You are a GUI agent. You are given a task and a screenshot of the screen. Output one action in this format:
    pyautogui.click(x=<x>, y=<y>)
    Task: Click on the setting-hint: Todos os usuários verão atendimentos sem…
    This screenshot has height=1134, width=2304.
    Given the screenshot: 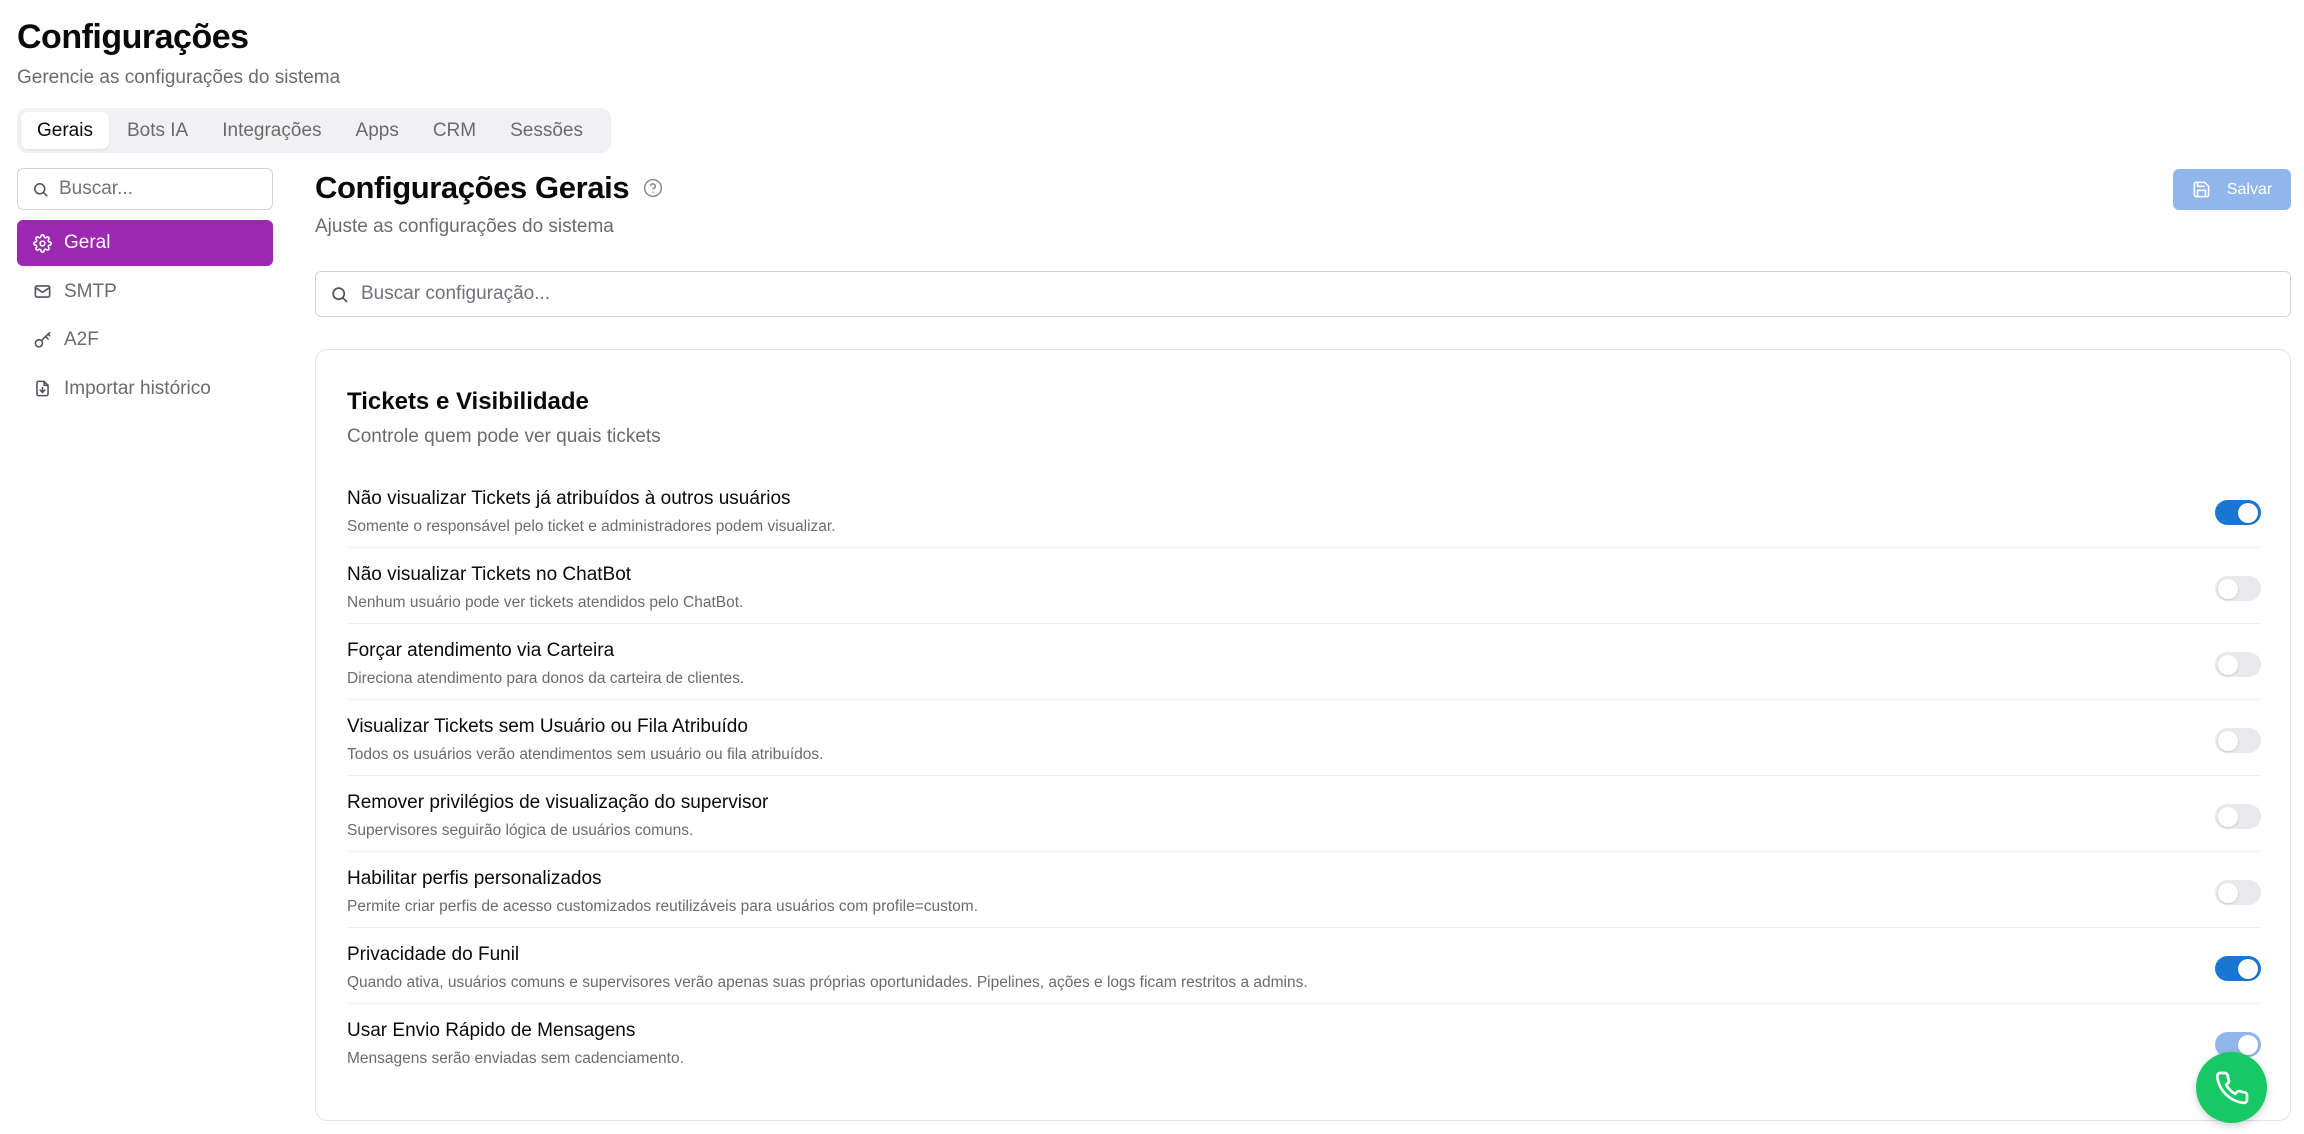 What is the action you would take?
    pyautogui.click(x=585, y=754)
    